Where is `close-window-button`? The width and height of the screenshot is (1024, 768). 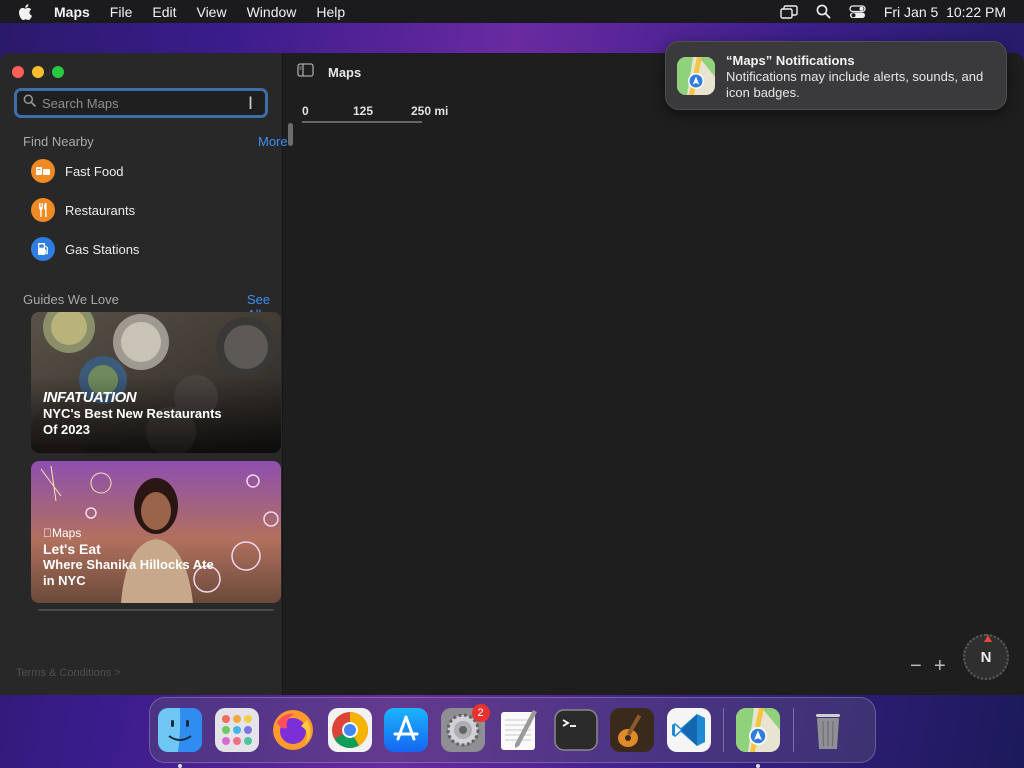
close-window-button is located at coordinates (18, 72).